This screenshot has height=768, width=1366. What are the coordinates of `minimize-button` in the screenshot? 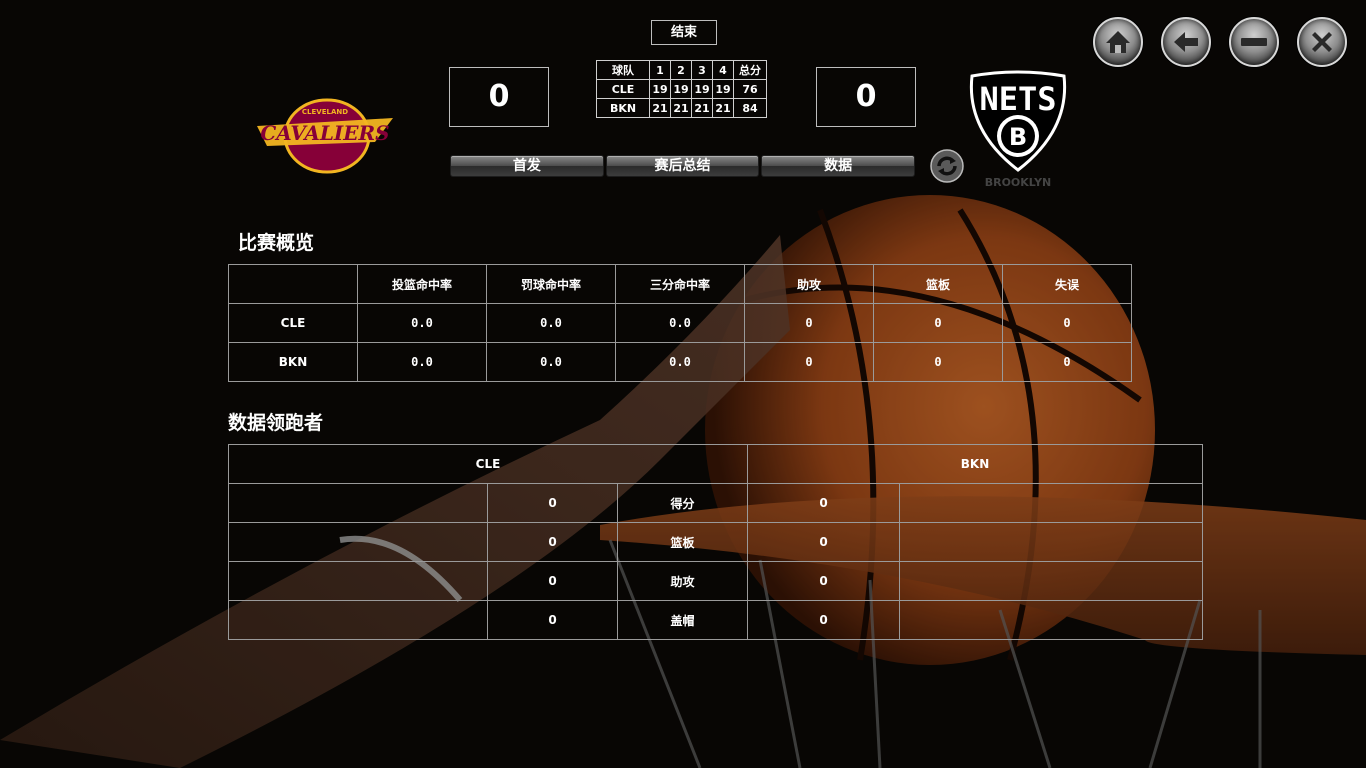 It's located at (1254, 42).